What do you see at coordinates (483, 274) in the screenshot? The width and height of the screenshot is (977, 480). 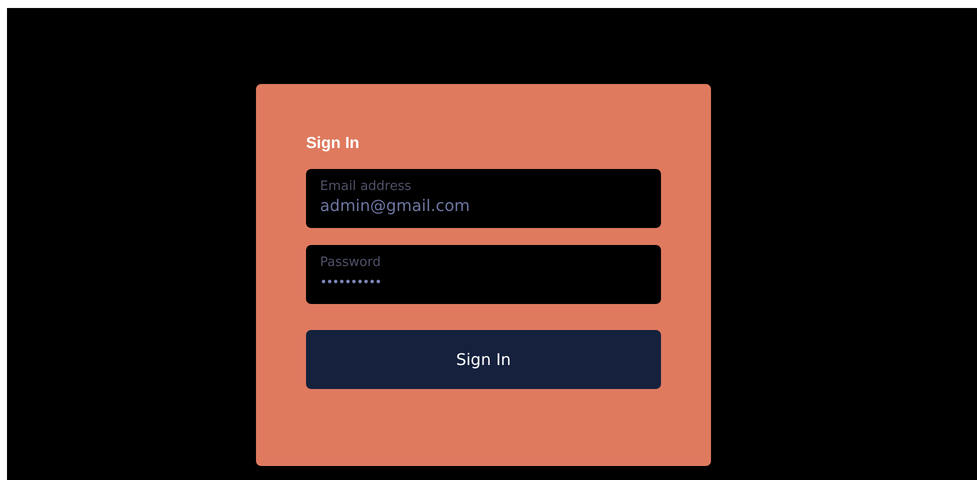 I see `password-field: Password ••••••••••` at bounding box center [483, 274].